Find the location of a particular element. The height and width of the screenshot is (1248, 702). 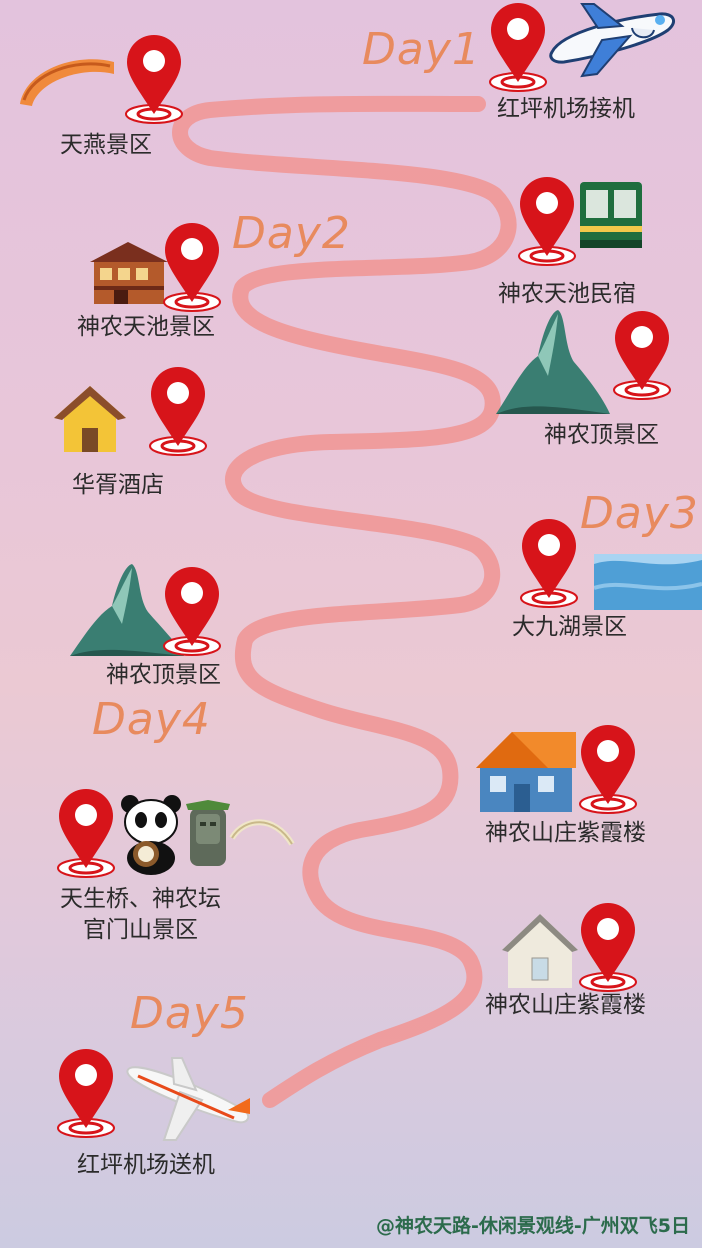

day2-label: Day2 is located at coordinates (291, 233).